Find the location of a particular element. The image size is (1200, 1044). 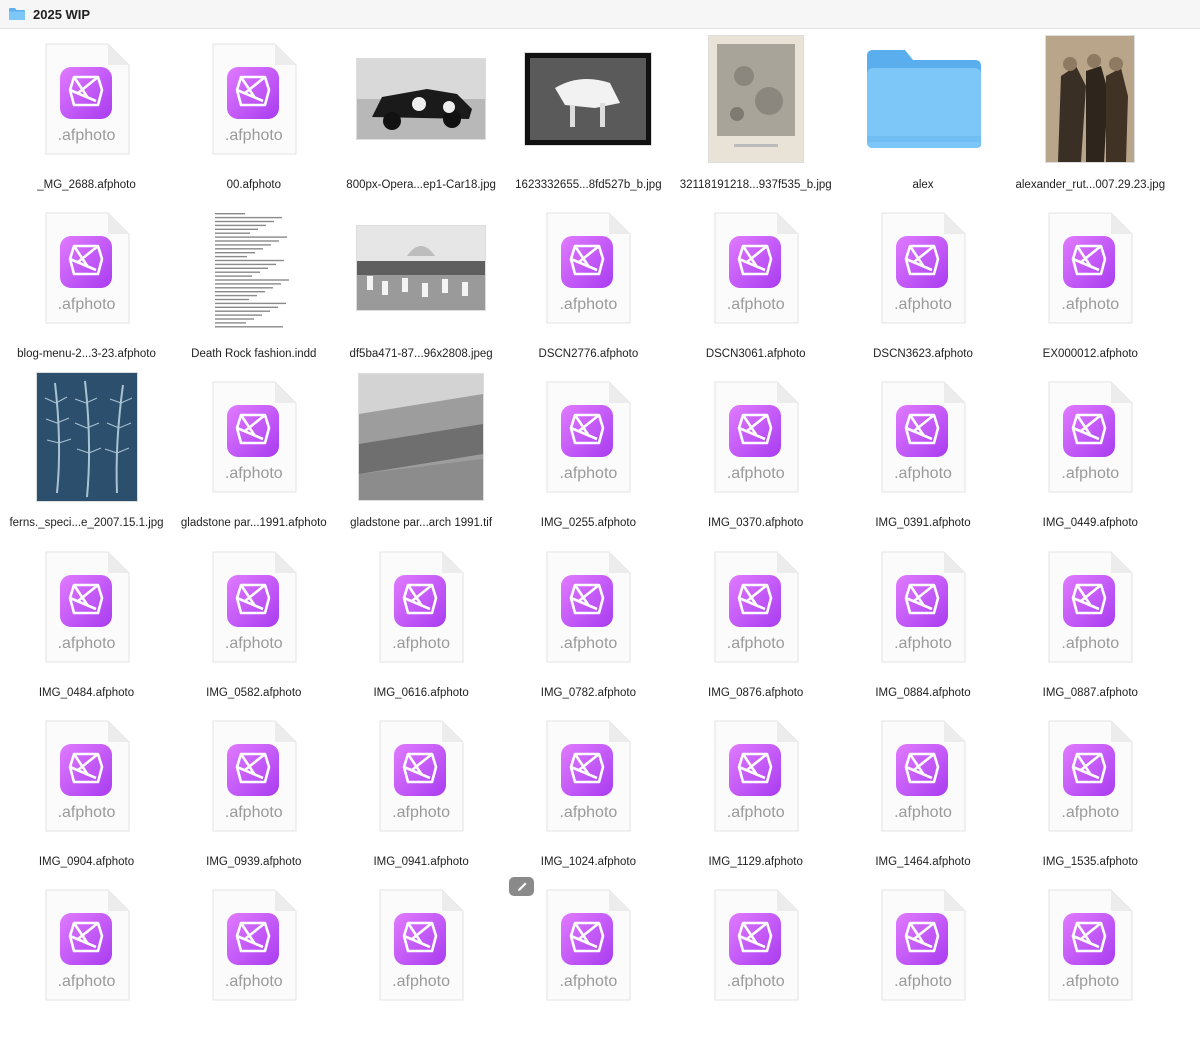

file-name-label: blog-menu-2...3-23.afphoto is located at coordinates (87, 354).